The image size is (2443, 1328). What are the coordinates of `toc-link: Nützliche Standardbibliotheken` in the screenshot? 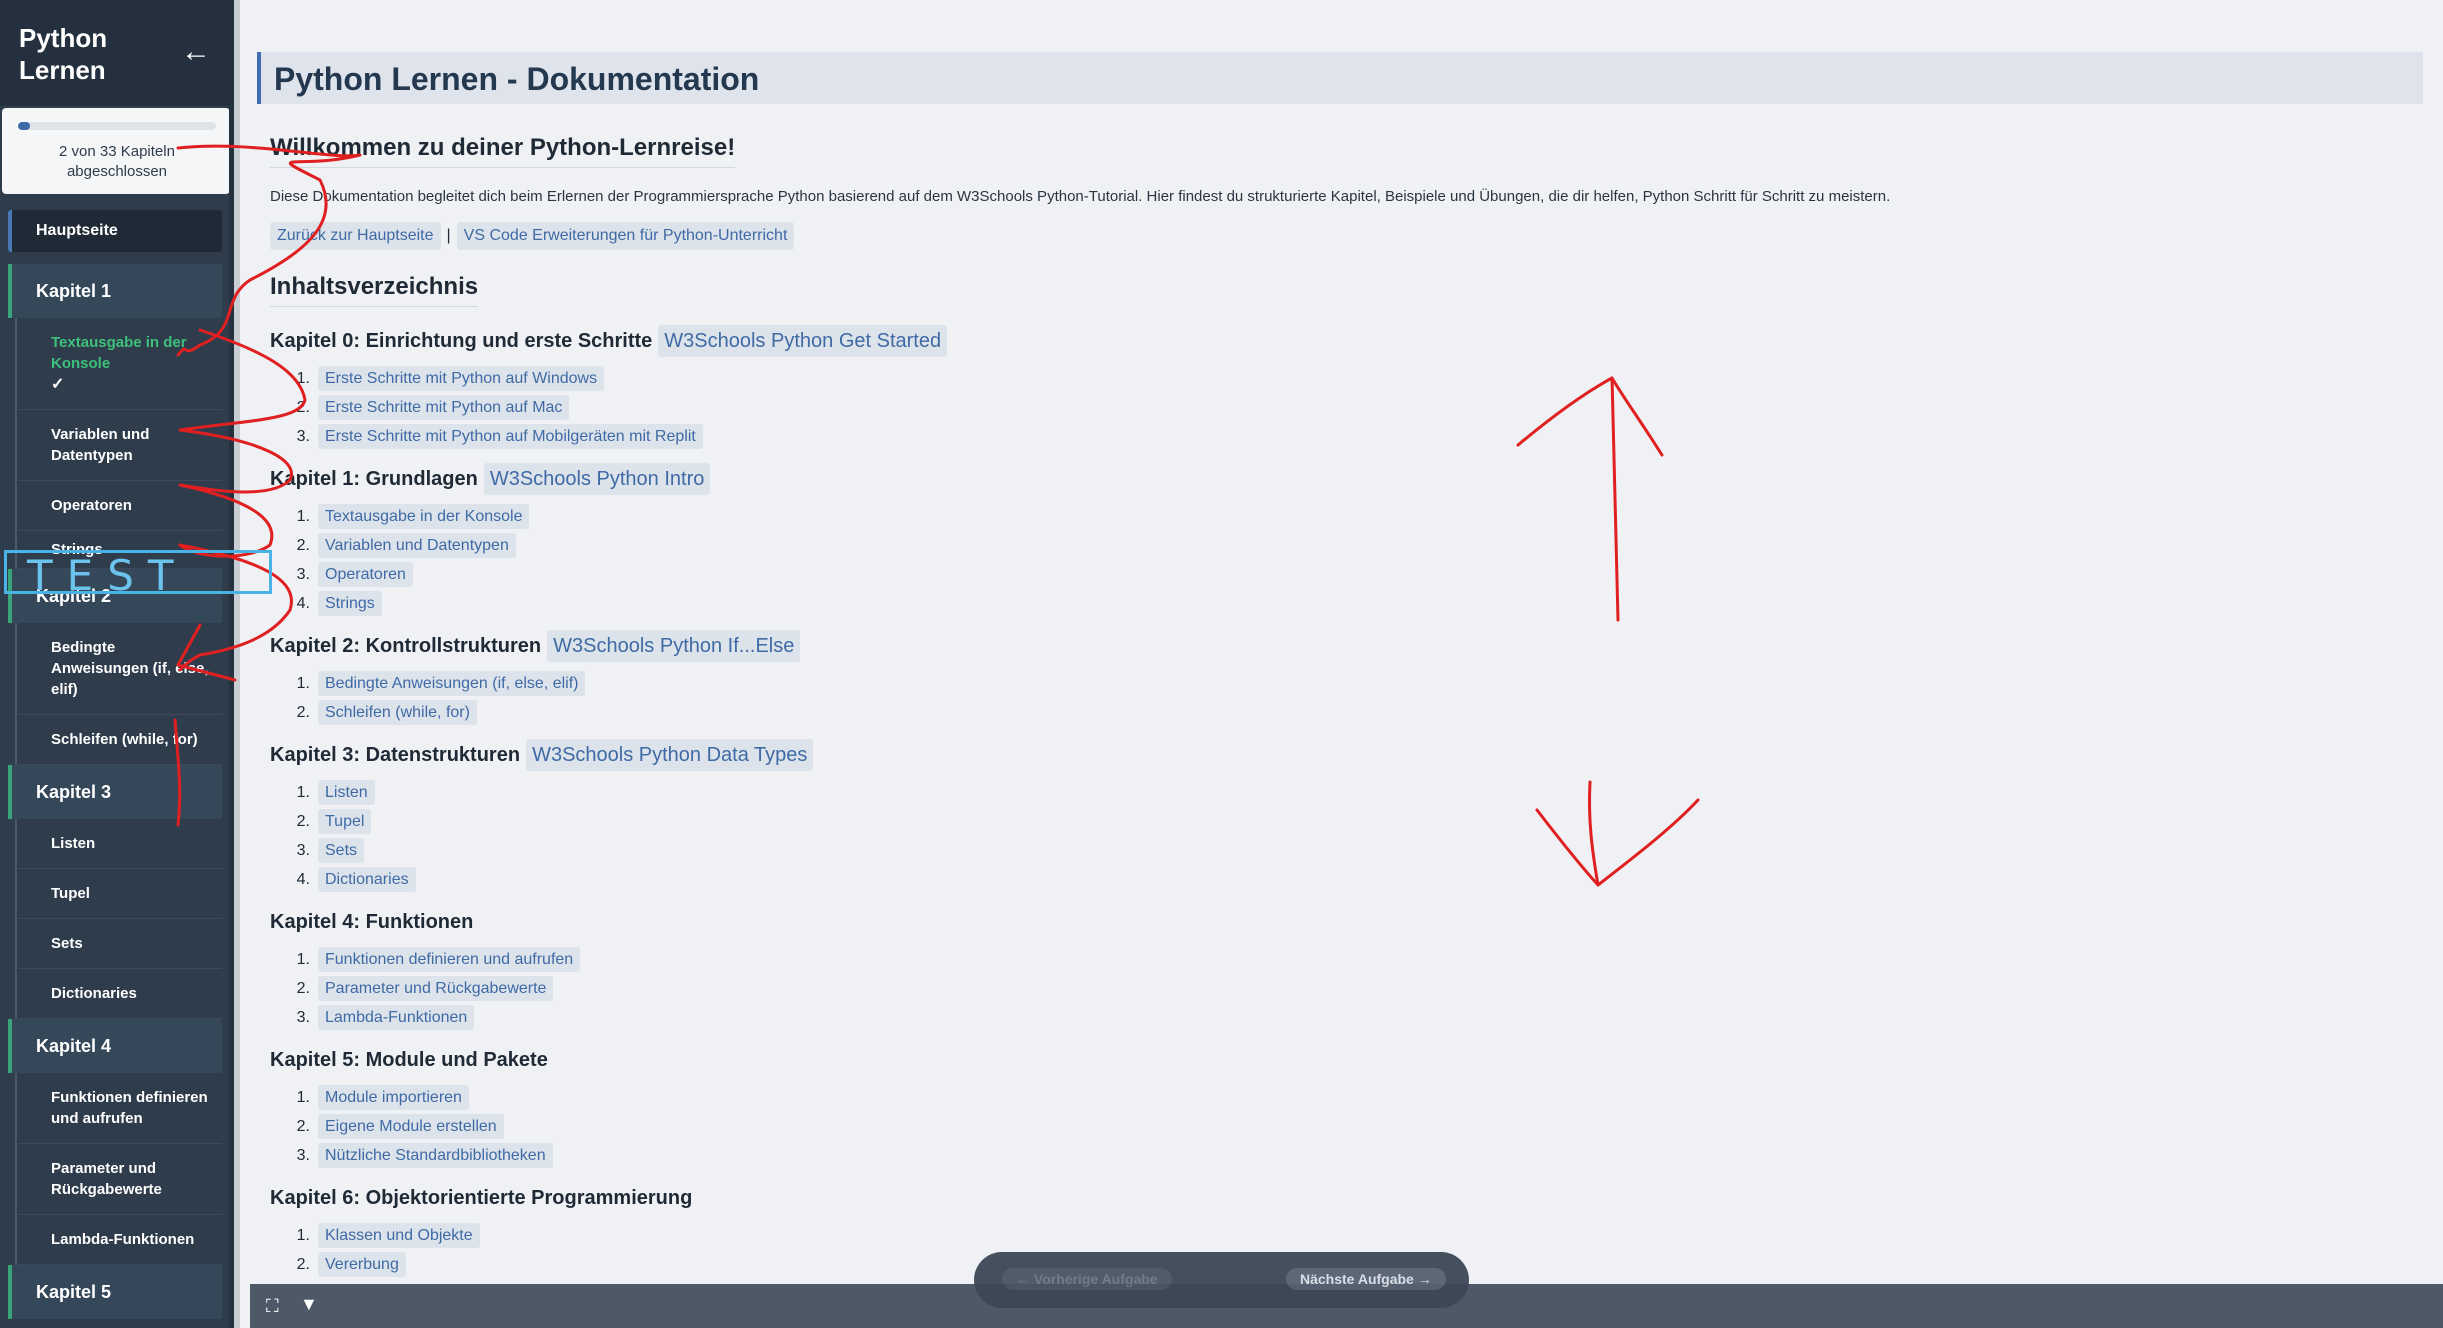 It's located at (435, 1155).